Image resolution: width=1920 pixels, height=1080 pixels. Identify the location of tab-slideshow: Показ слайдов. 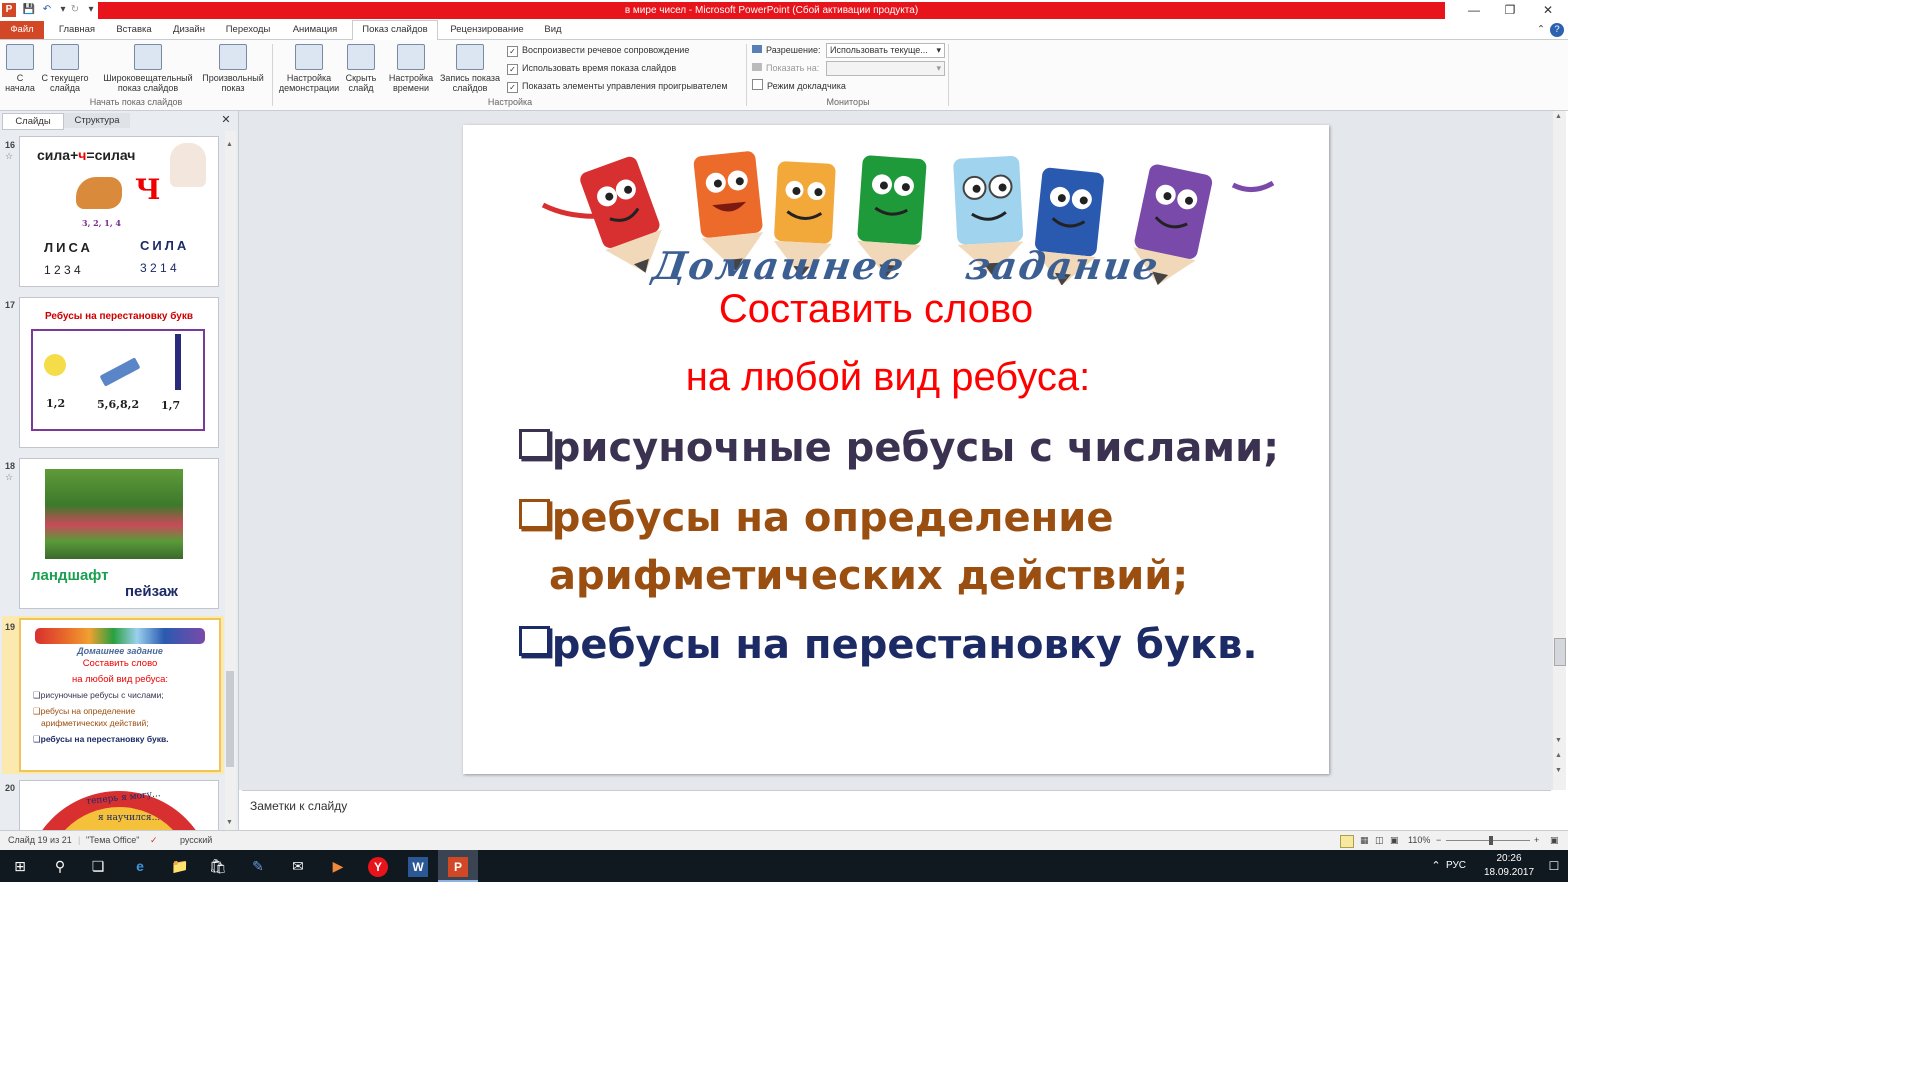
(395, 30).